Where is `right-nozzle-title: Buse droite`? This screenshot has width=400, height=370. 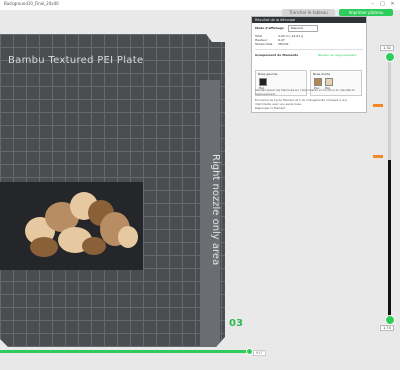
right-nozzle-title: Buse droite is located at coordinates (322, 74).